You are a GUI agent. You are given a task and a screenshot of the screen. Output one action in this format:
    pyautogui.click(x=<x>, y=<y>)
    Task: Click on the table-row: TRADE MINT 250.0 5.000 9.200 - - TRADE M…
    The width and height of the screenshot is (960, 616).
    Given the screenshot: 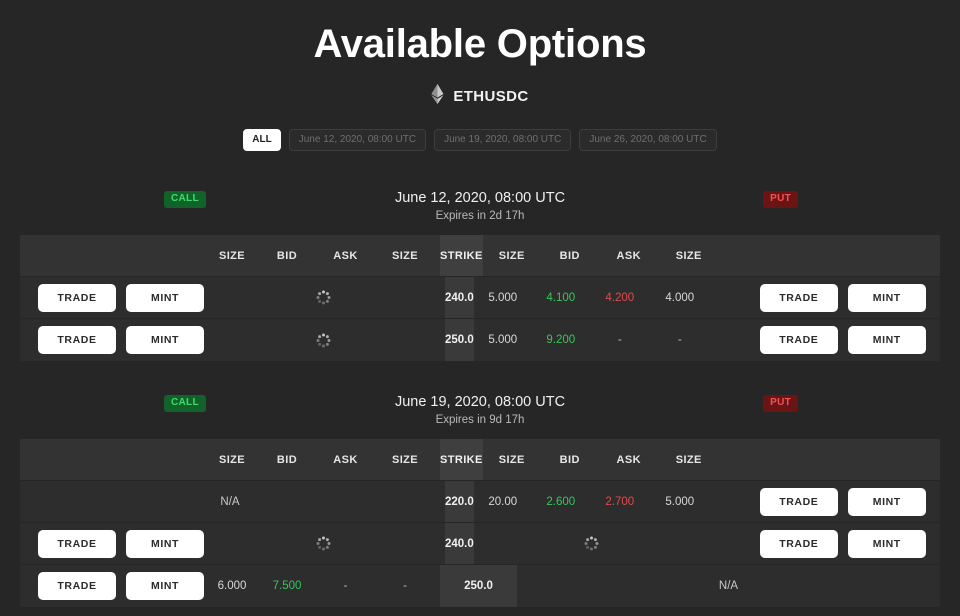 What is the action you would take?
    pyautogui.click(x=480, y=340)
    